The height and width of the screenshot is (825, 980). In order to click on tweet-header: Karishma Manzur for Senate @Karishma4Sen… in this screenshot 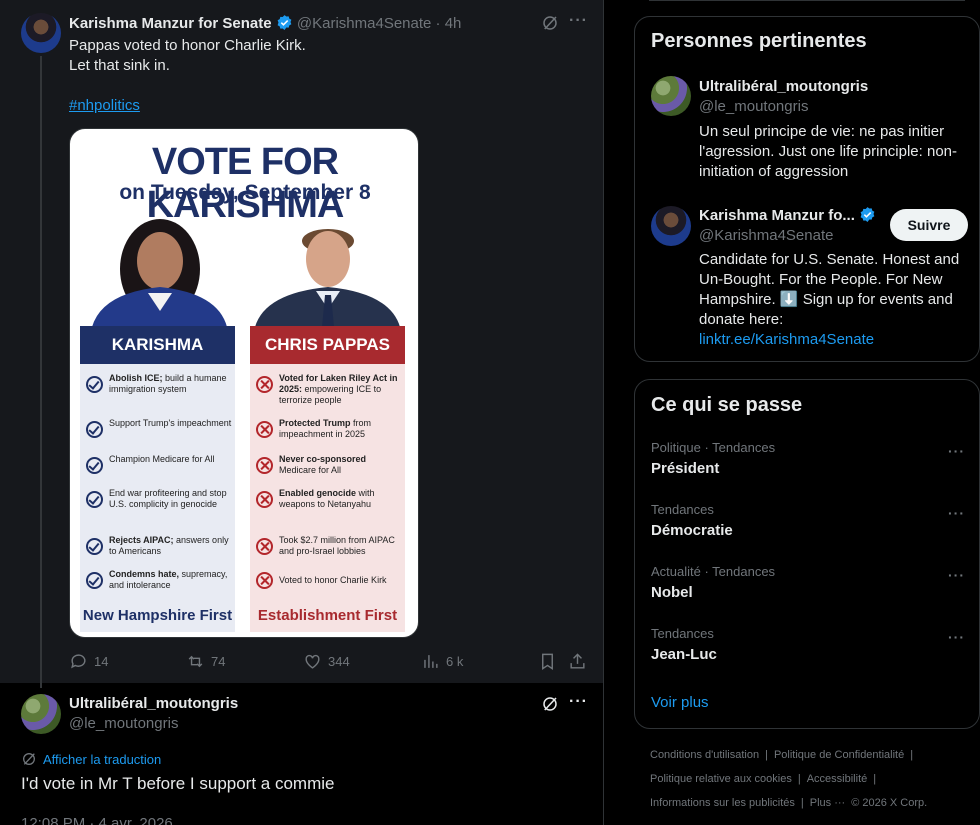, I will do `click(265, 23)`.